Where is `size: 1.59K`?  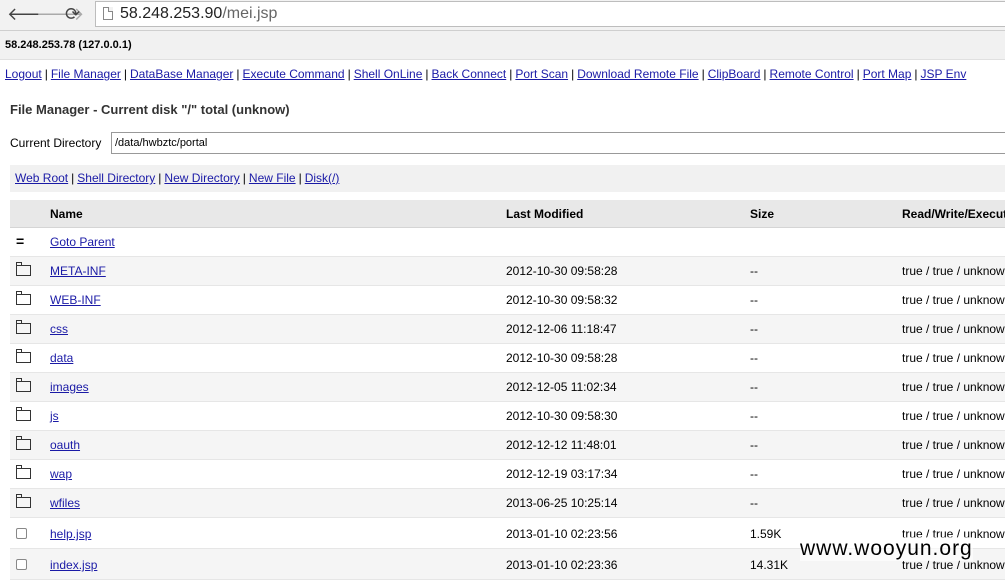 size: 1.59K is located at coordinates (766, 534).